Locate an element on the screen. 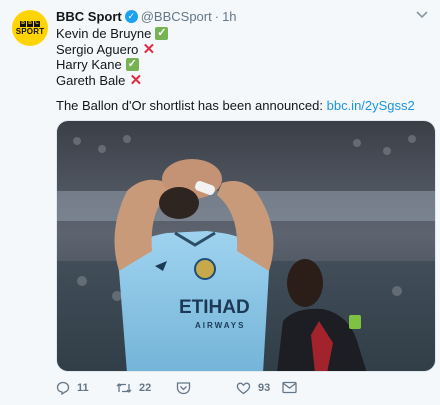  player-name: Gareth Bale is located at coordinates (91, 80).